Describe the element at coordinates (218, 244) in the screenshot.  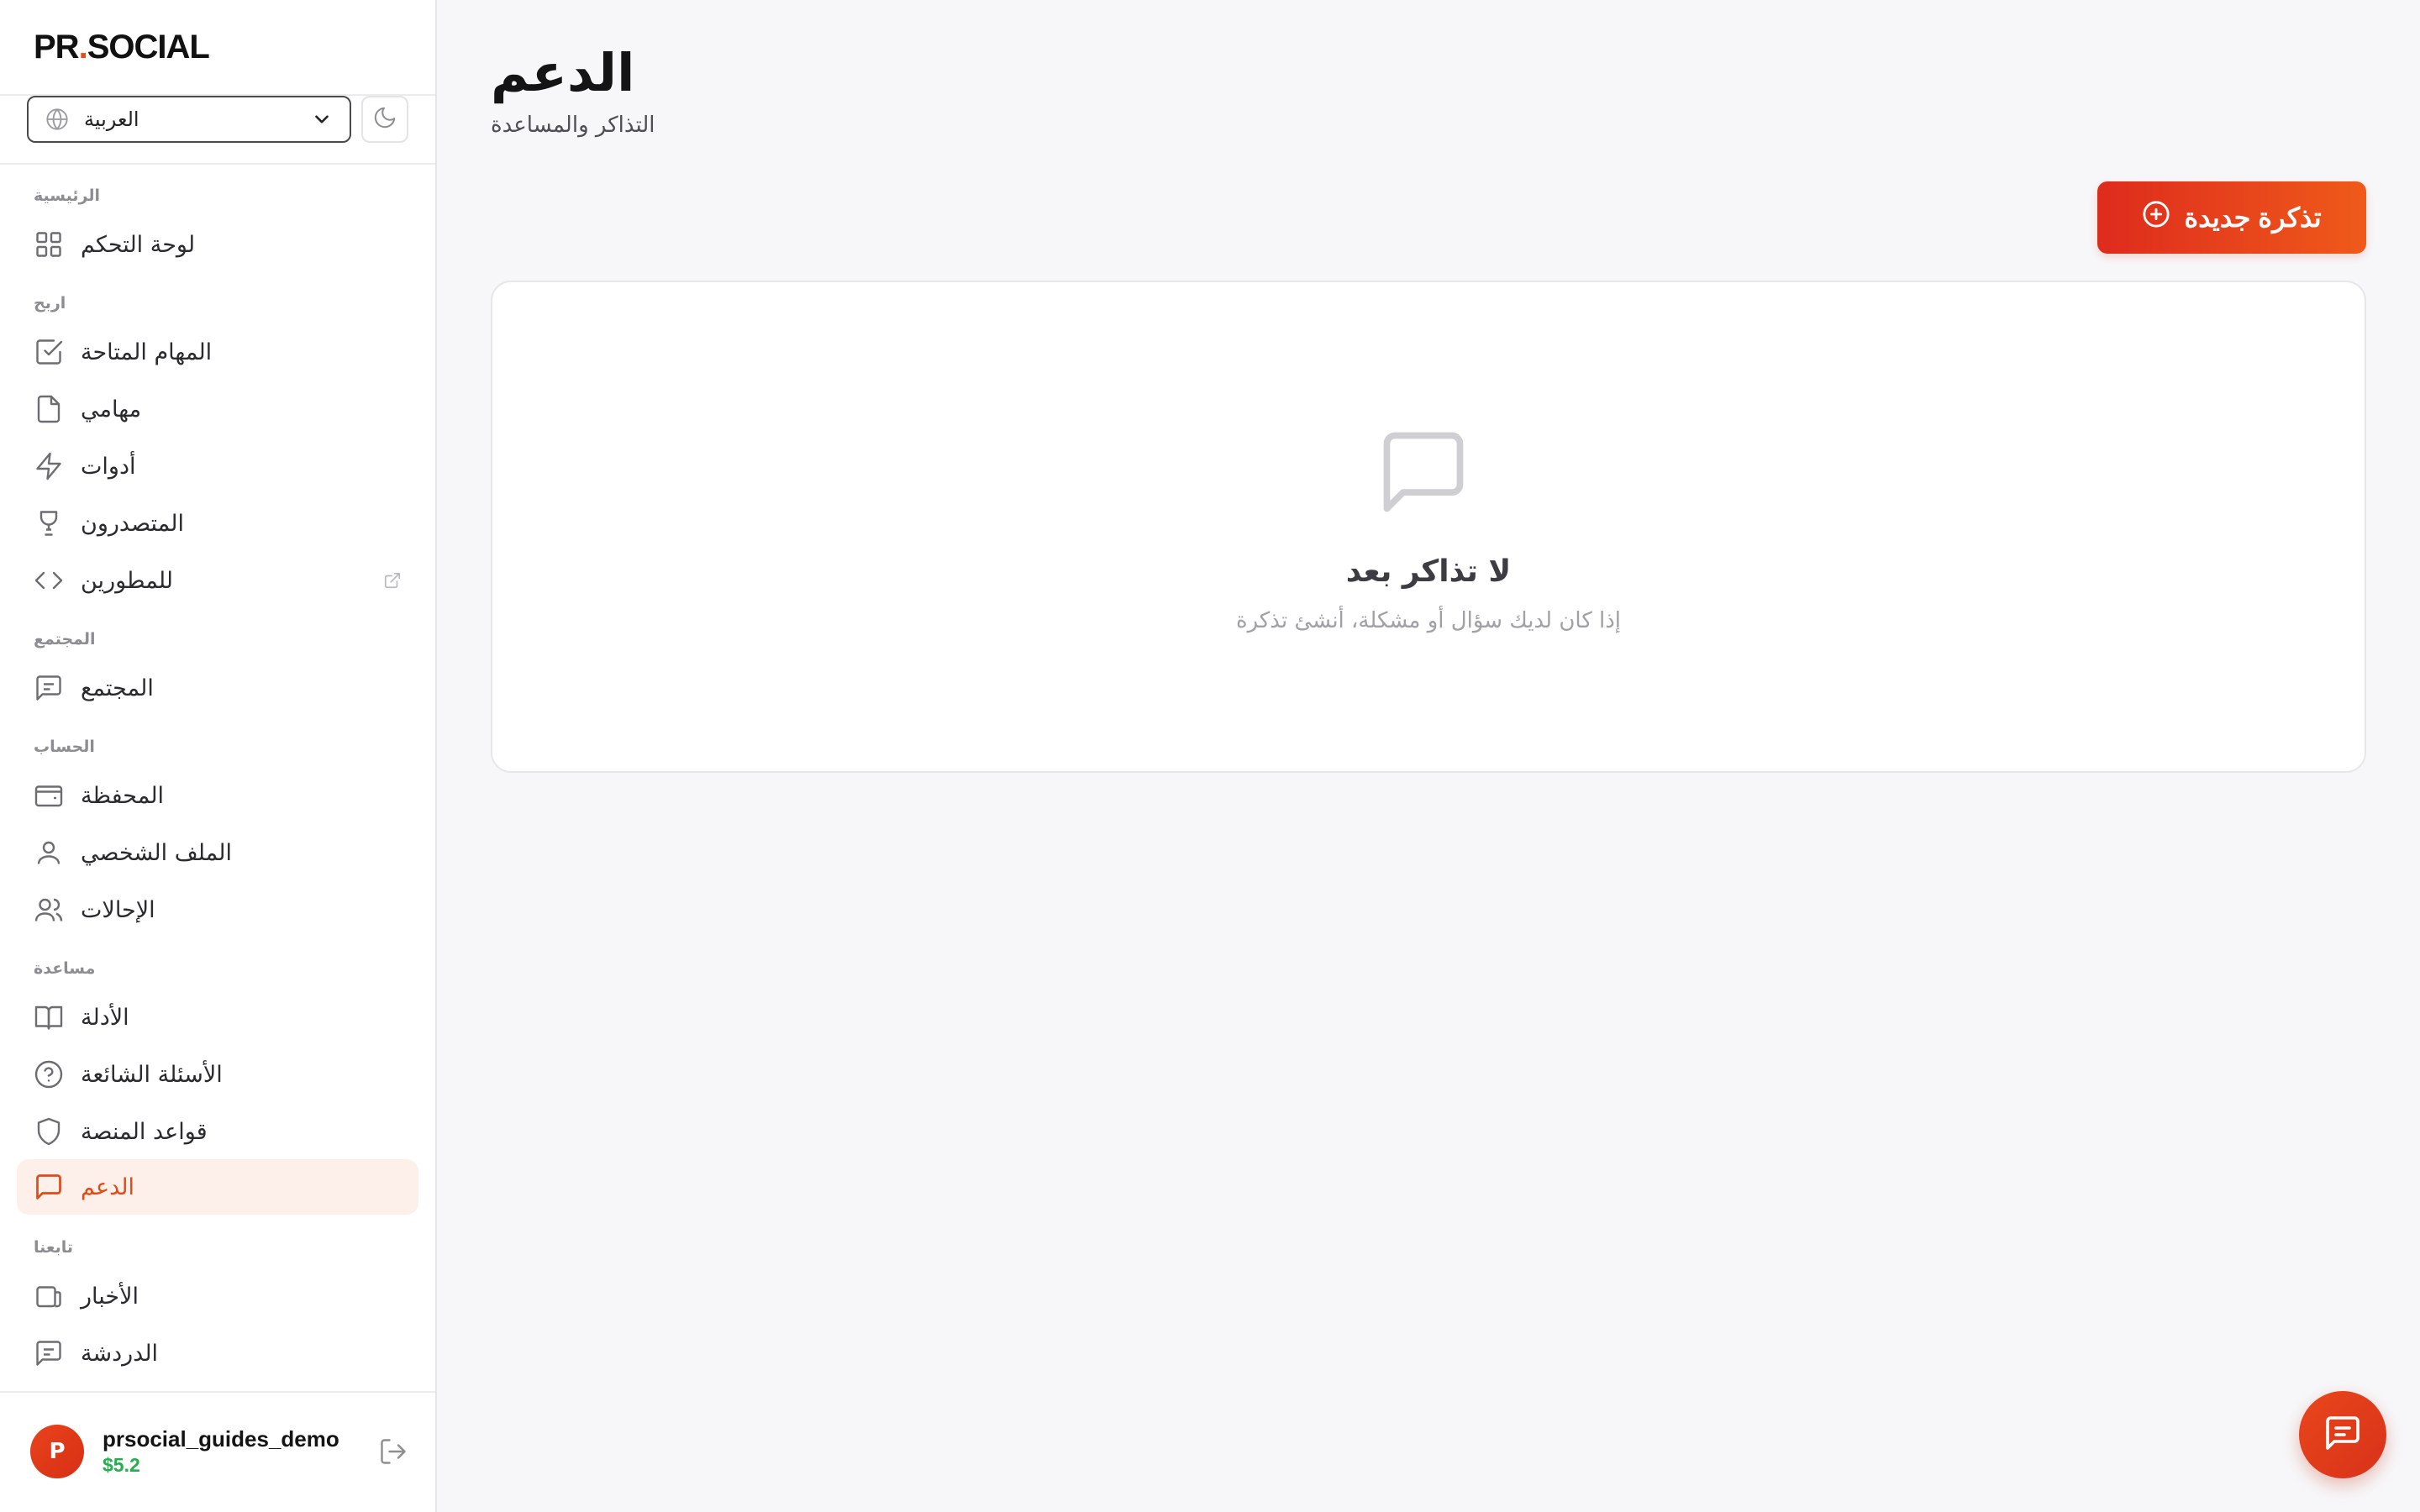
I see `sidebar-item-dashboard: لوحة التحكم` at that location.